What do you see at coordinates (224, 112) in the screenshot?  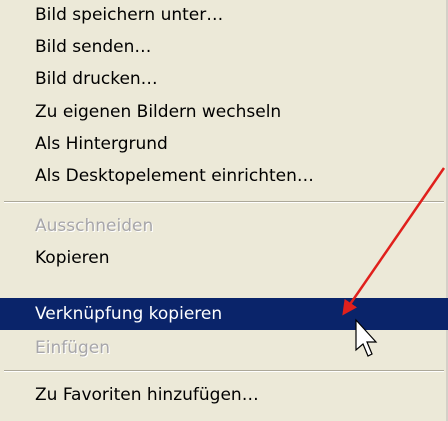 I see `menu-item-go-to-my-pictures: Zu eigenen Bildern wechseln` at bounding box center [224, 112].